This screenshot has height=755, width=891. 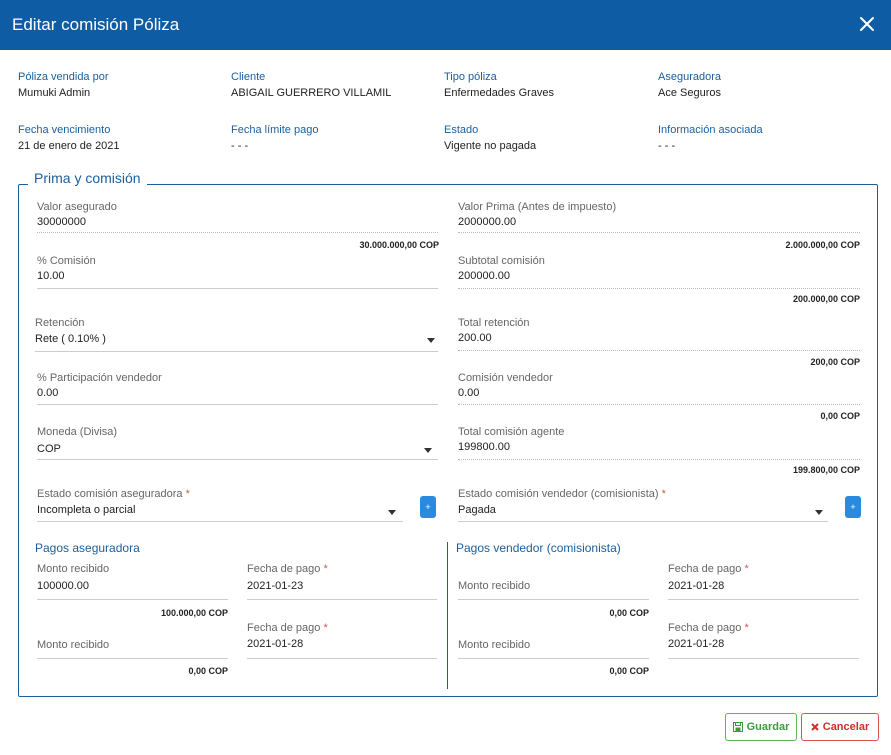 I want to click on info-value-estado: Vigente no pagada, so click(x=490, y=146).